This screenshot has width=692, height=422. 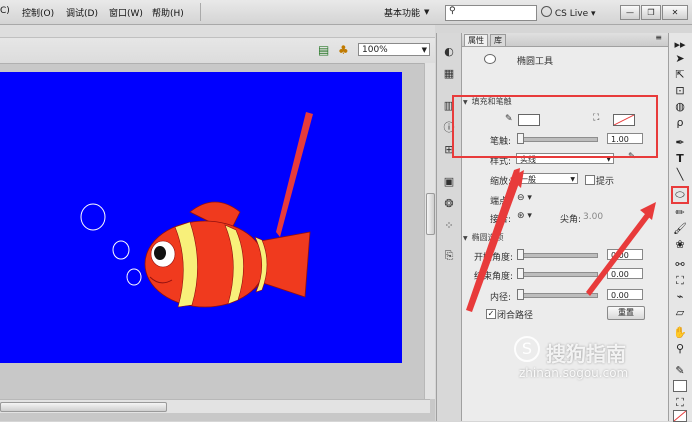 What do you see at coordinates (586, 354) in the screenshot?
I see `watermark-brand: 搜狗指南` at bounding box center [586, 354].